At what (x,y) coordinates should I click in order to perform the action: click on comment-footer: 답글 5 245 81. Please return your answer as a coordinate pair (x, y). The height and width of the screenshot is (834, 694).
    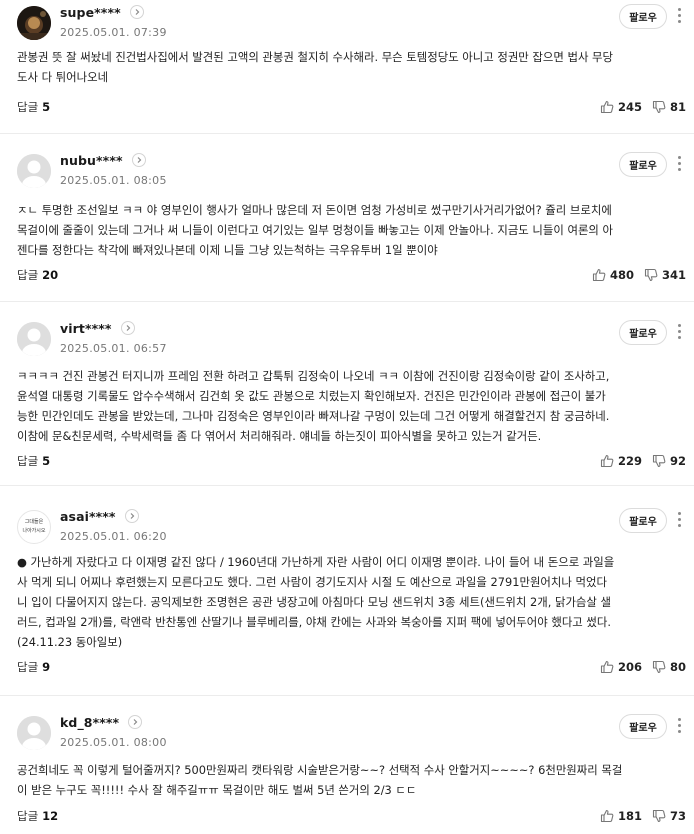
    Looking at the image, I should click on (351, 107).